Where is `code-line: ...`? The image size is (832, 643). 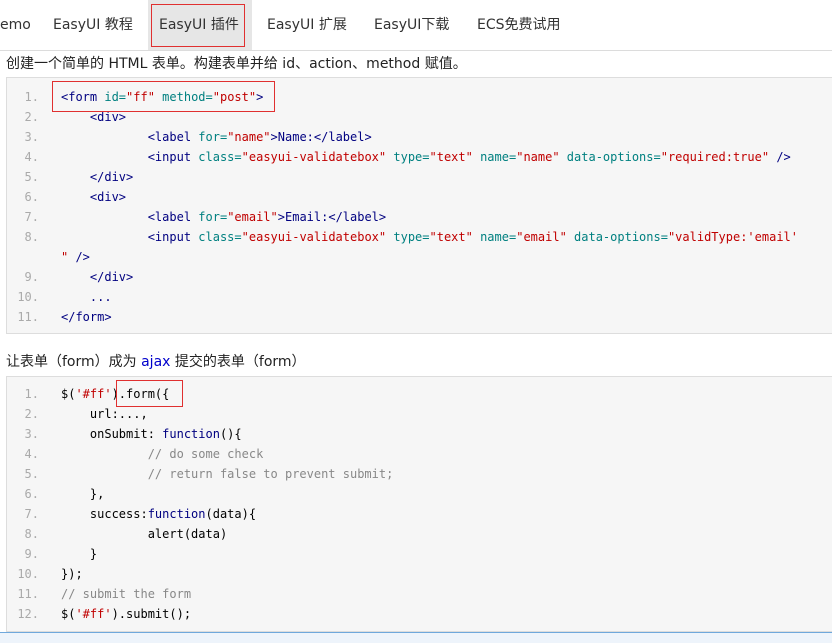
code-line: ... is located at coordinates (86, 297).